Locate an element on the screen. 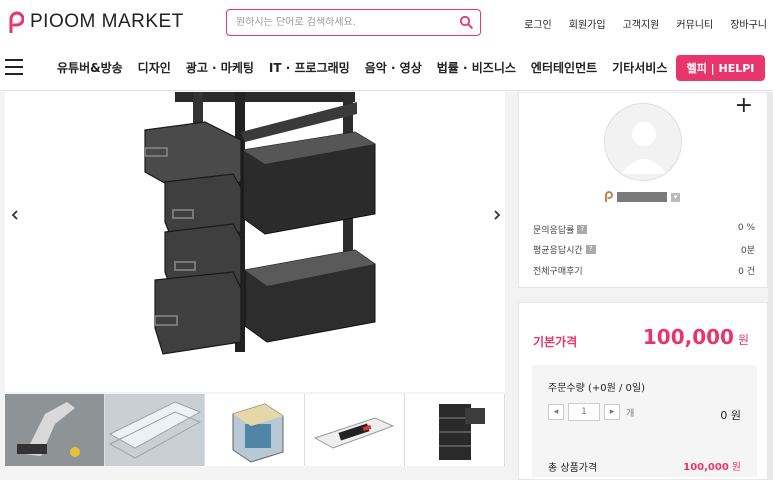 This screenshot has height=480, width=773. stat-label: 전체구매후기 is located at coordinates (558, 272).